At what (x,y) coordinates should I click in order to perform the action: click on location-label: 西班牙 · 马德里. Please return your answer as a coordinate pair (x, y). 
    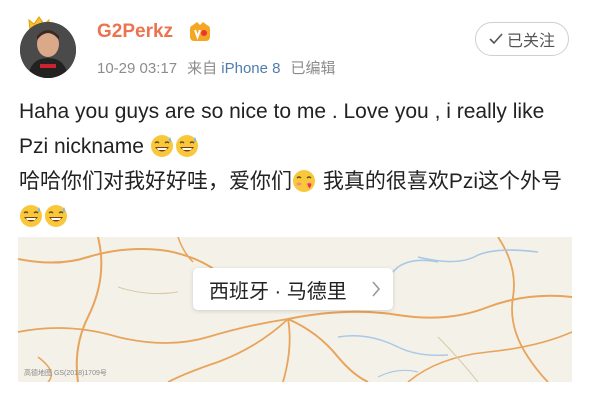
    Looking at the image, I should click on (278, 291).